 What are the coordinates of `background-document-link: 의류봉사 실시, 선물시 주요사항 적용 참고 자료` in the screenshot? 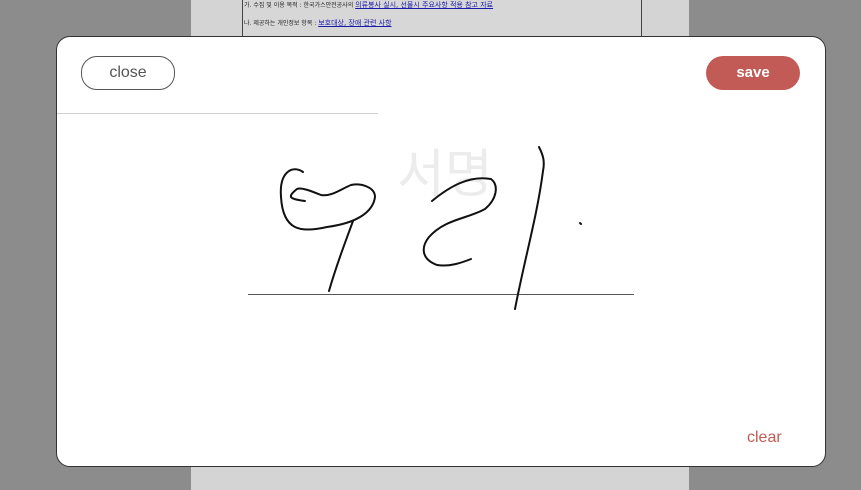 It's located at (424, 5).